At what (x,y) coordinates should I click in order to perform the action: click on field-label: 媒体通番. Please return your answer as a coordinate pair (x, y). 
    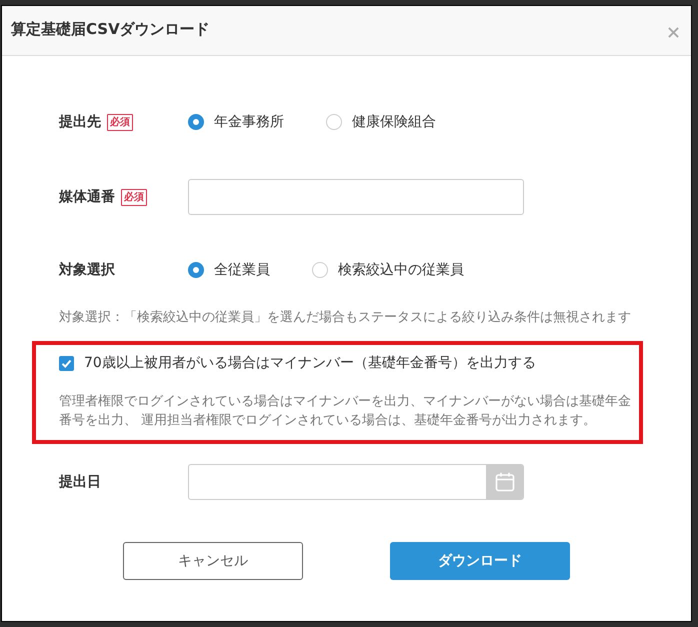
    Looking at the image, I should click on (87, 197).